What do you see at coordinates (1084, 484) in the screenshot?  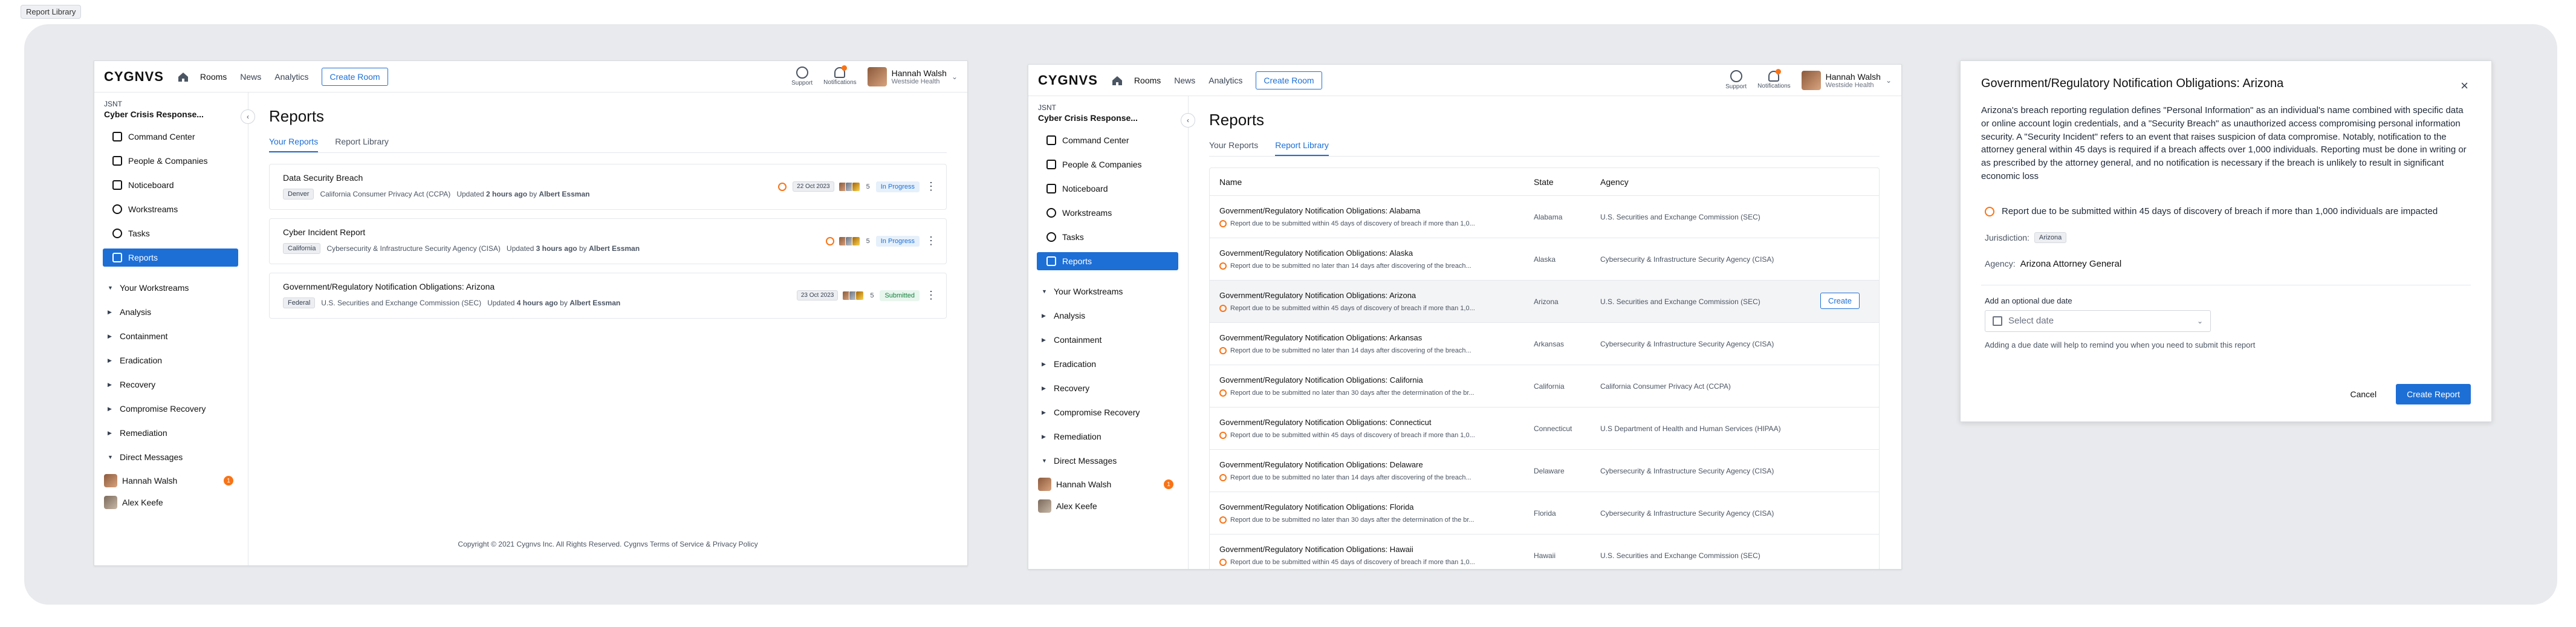 I see `dm-name: Hannah Walsh` at bounding box center [1084, 484].